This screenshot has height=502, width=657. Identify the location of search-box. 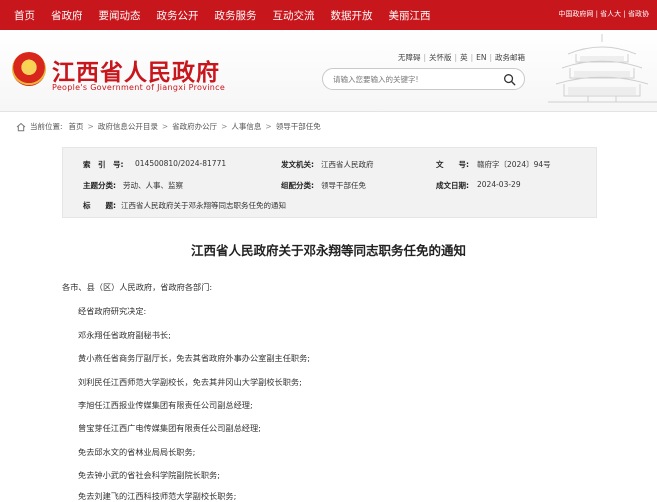
(423, 79).